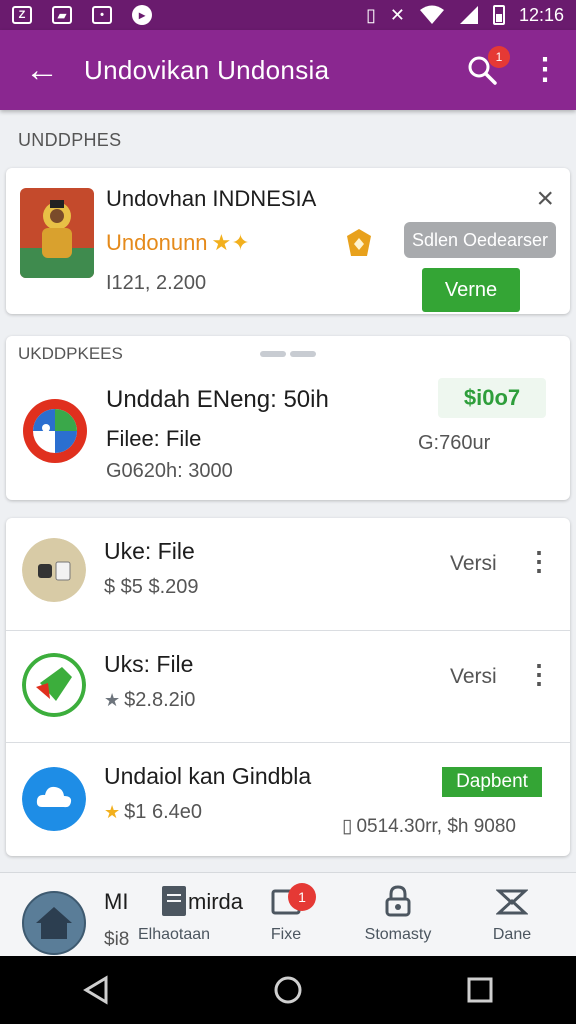  Describe the element at coordinates (359, 242) in the screenshot. I see `award-badge-icon` at that location.